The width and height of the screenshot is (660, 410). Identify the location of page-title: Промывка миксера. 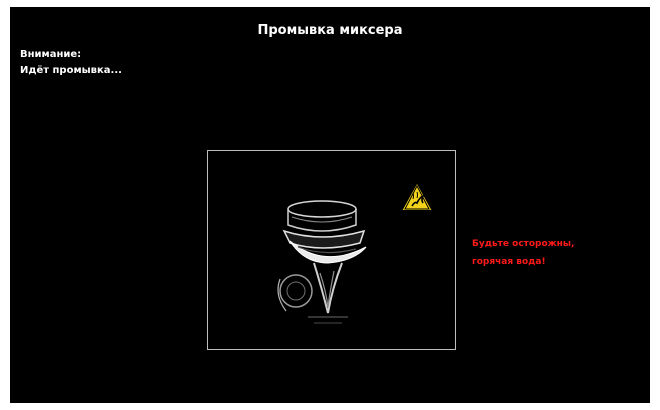
(330, 30).